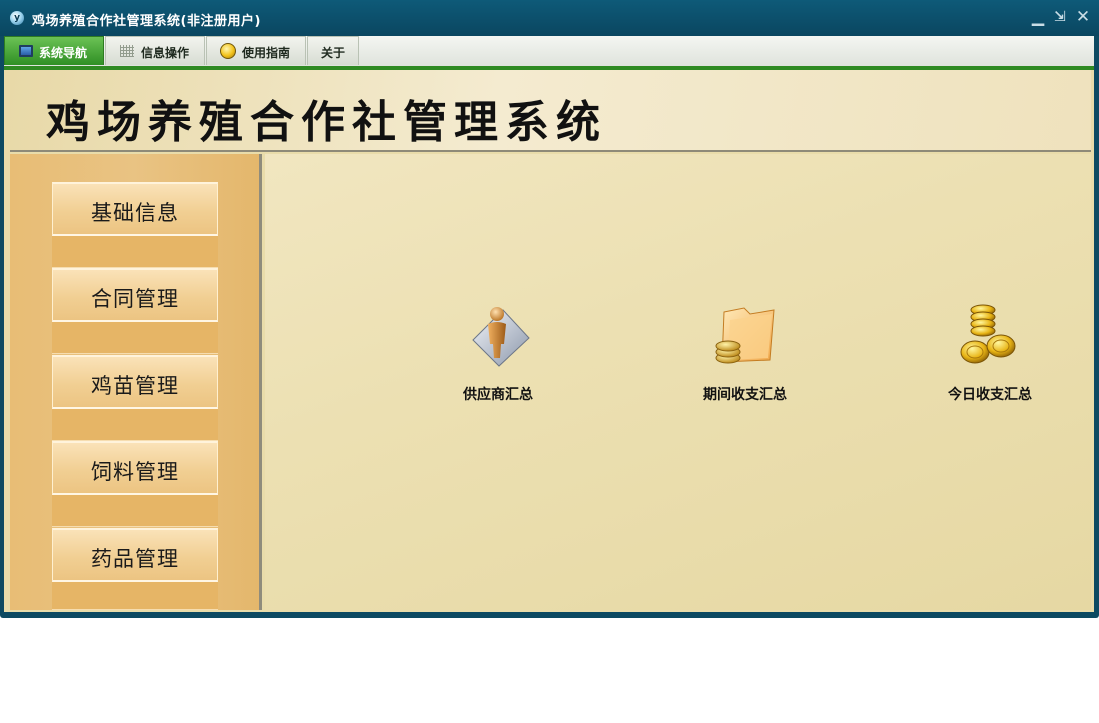 The image size is (1099, 723). What do you see at coordinates (127, 51) in the screenshot?
I see `grid-icon` at bounding box center [127, 51].